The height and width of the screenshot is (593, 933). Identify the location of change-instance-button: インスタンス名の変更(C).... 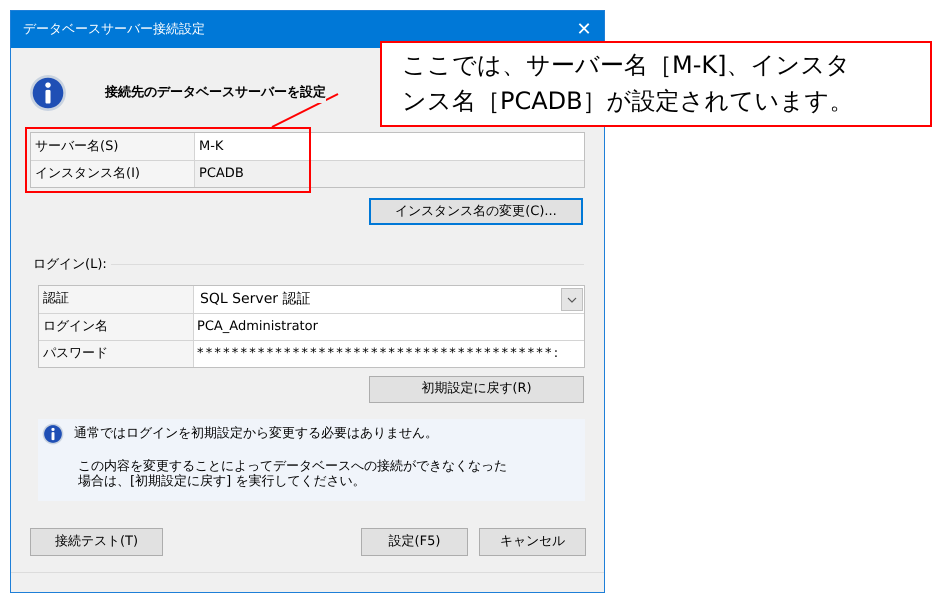
(476, 211).